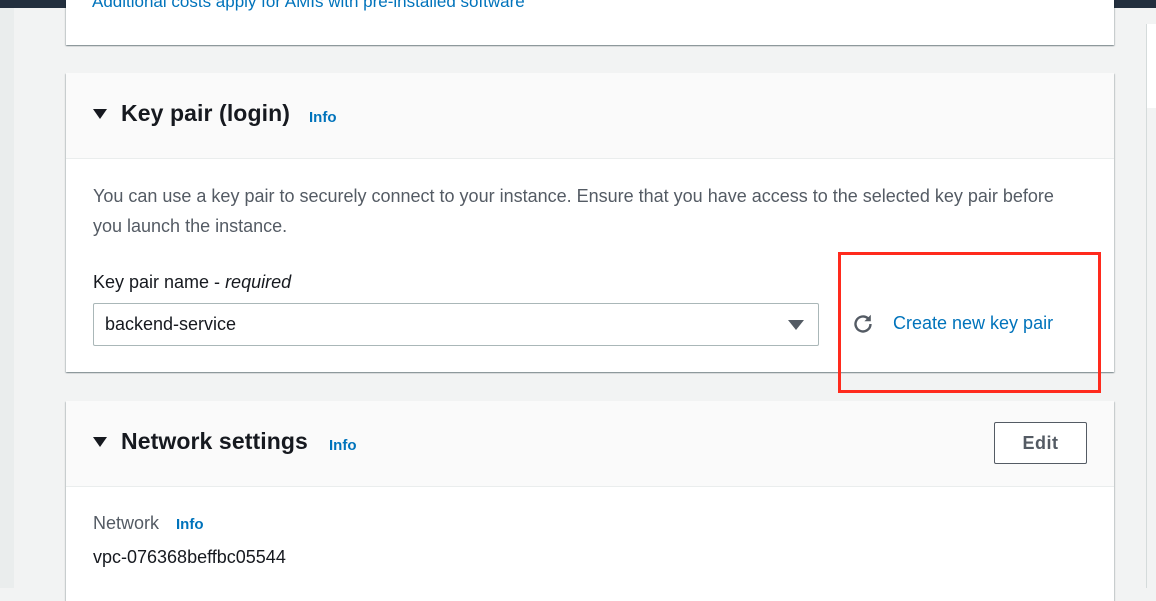  What do you see at coordinates (796, 325) in the screenshot?
I see `caret-down-icon` at bounding box center [796, 325].